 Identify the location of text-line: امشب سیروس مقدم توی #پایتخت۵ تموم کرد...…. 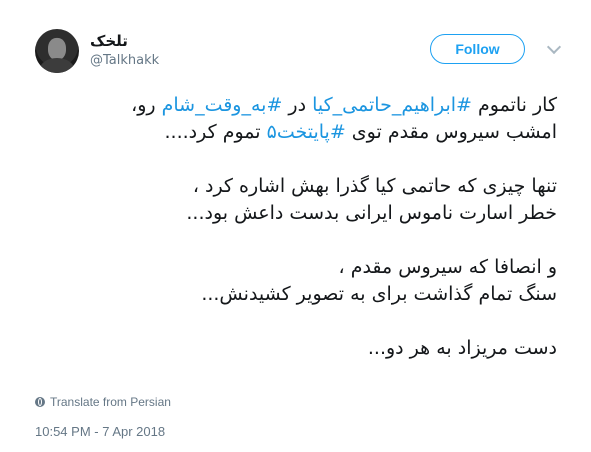
(294, 132).